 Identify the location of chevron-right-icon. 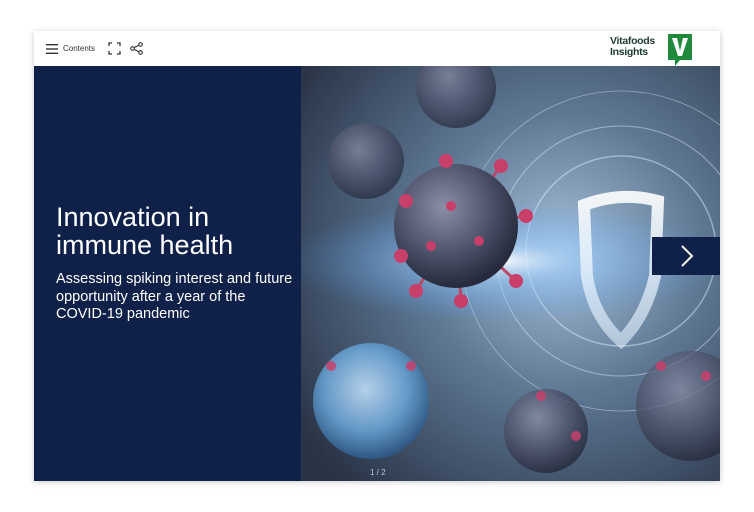
(687, 256).